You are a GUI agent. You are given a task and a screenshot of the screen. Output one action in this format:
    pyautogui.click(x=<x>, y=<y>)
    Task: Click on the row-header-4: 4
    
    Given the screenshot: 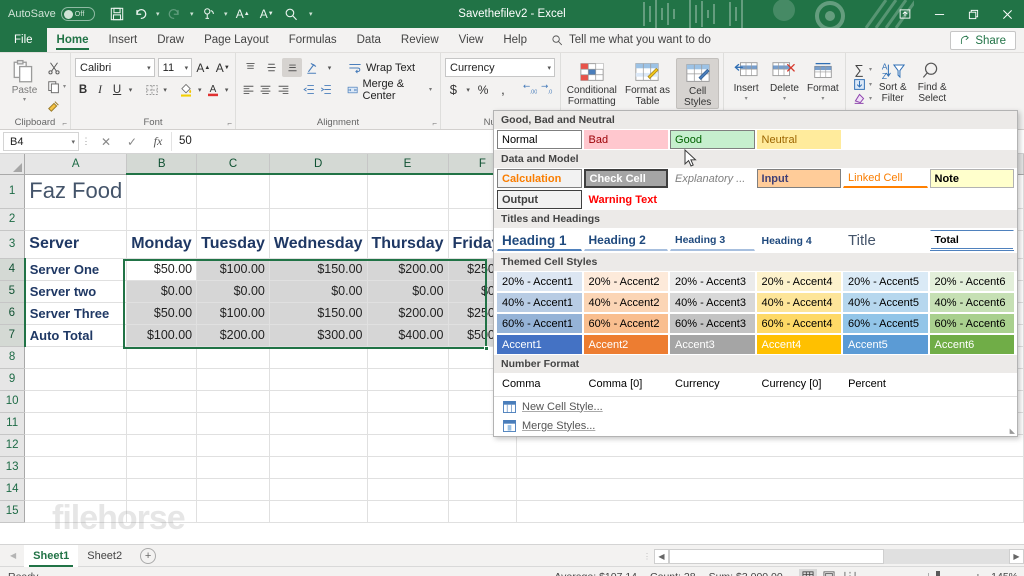 What is the action you would take?
    pyautogui.click(x=13, y=269)
    